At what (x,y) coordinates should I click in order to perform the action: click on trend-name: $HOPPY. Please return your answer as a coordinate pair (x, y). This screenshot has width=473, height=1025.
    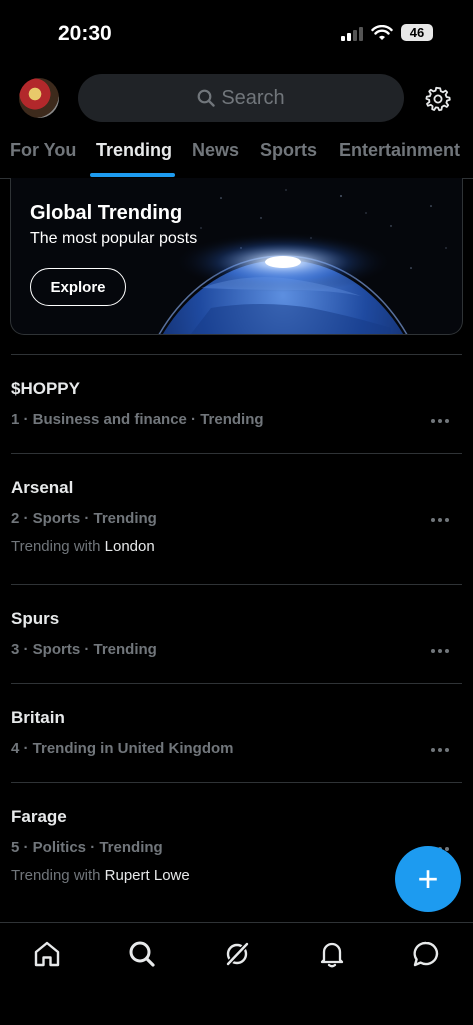
    Looking at the image, I should click on (45, 388).